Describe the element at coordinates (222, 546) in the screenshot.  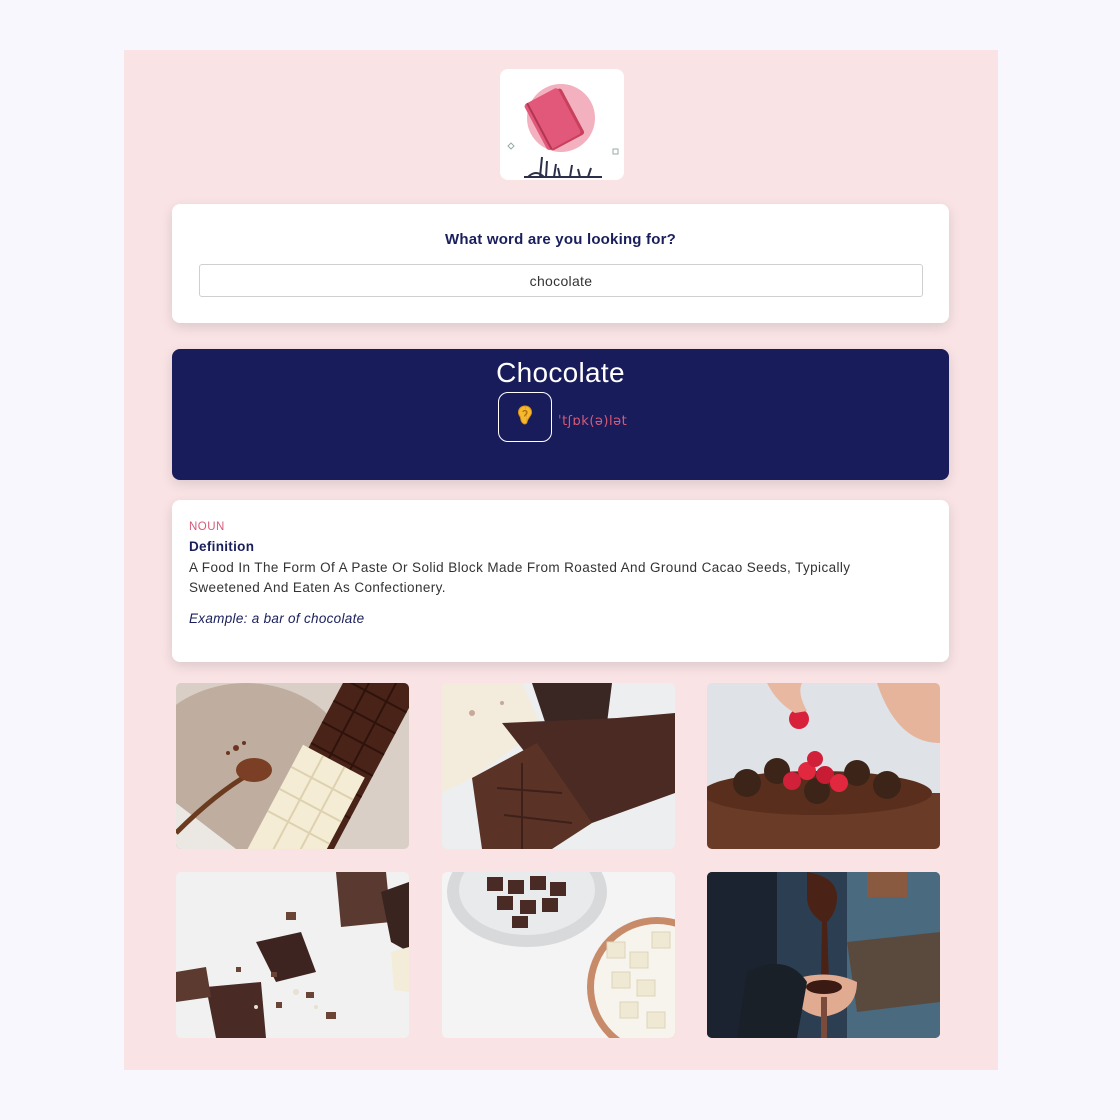
I see `definition-label: Definition` at that location.